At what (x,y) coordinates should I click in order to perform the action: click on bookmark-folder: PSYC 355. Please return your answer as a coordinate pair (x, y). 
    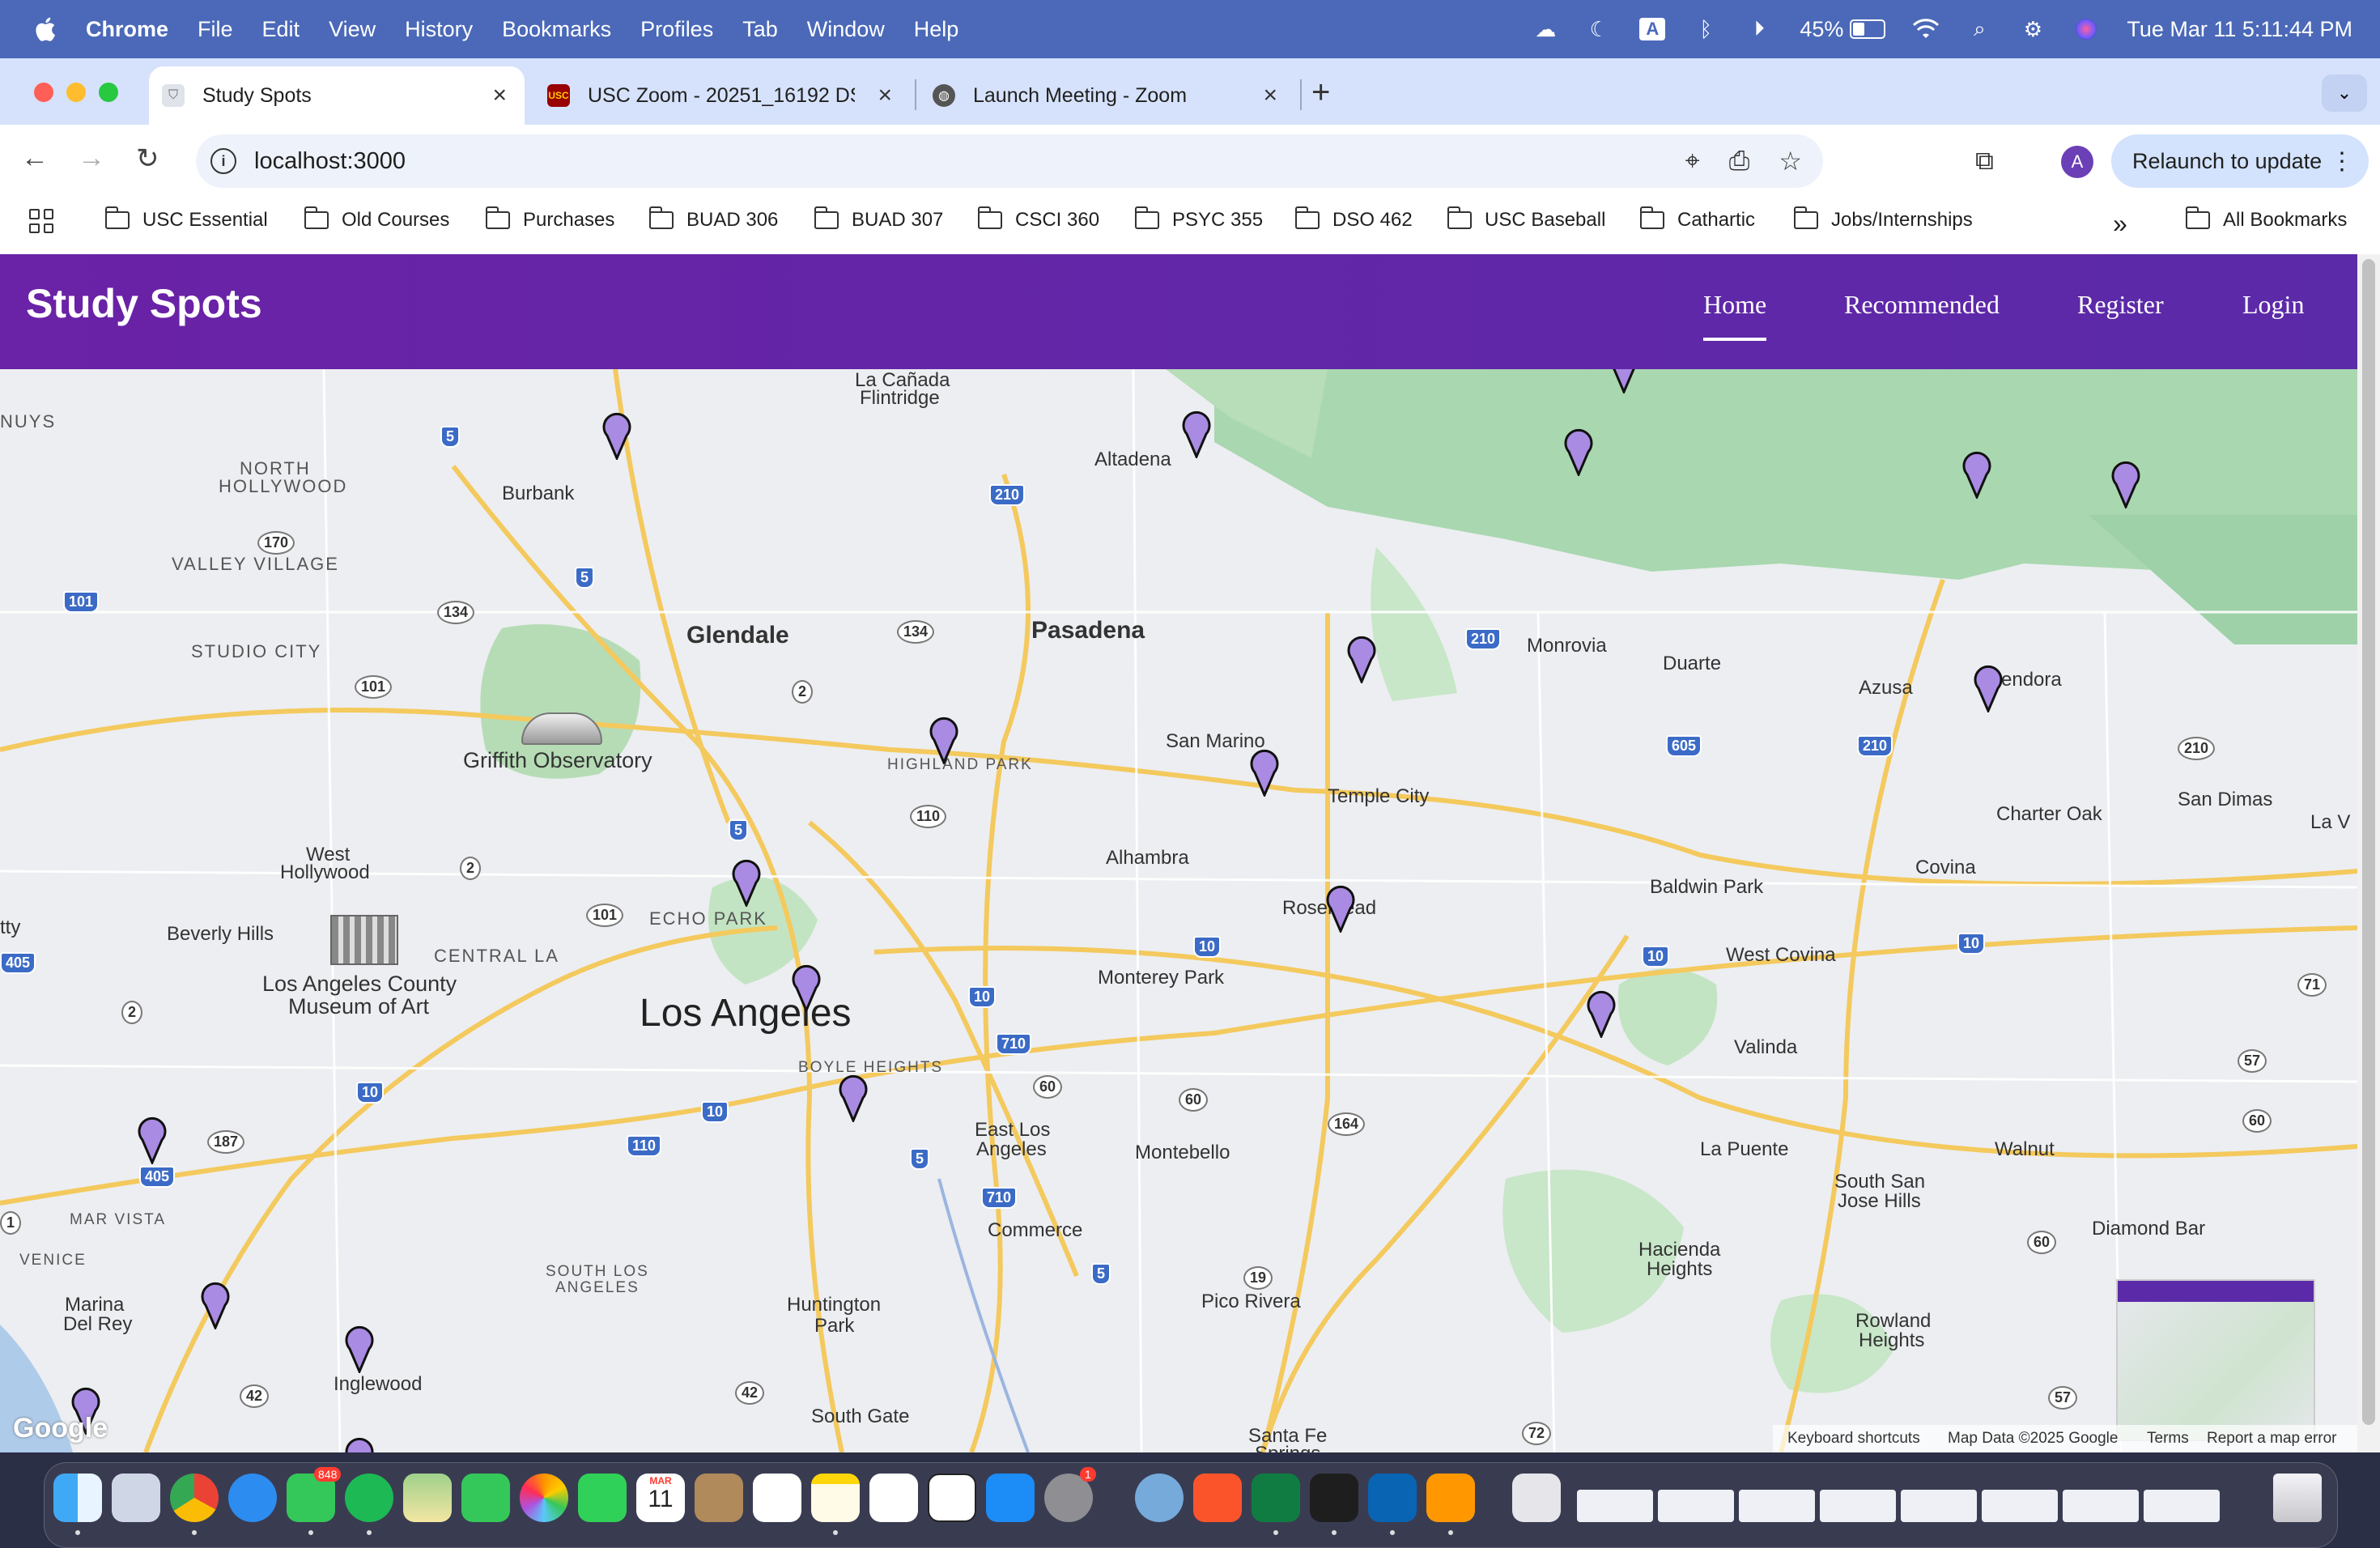
    Looking at the image, I should click on (1198, 219).